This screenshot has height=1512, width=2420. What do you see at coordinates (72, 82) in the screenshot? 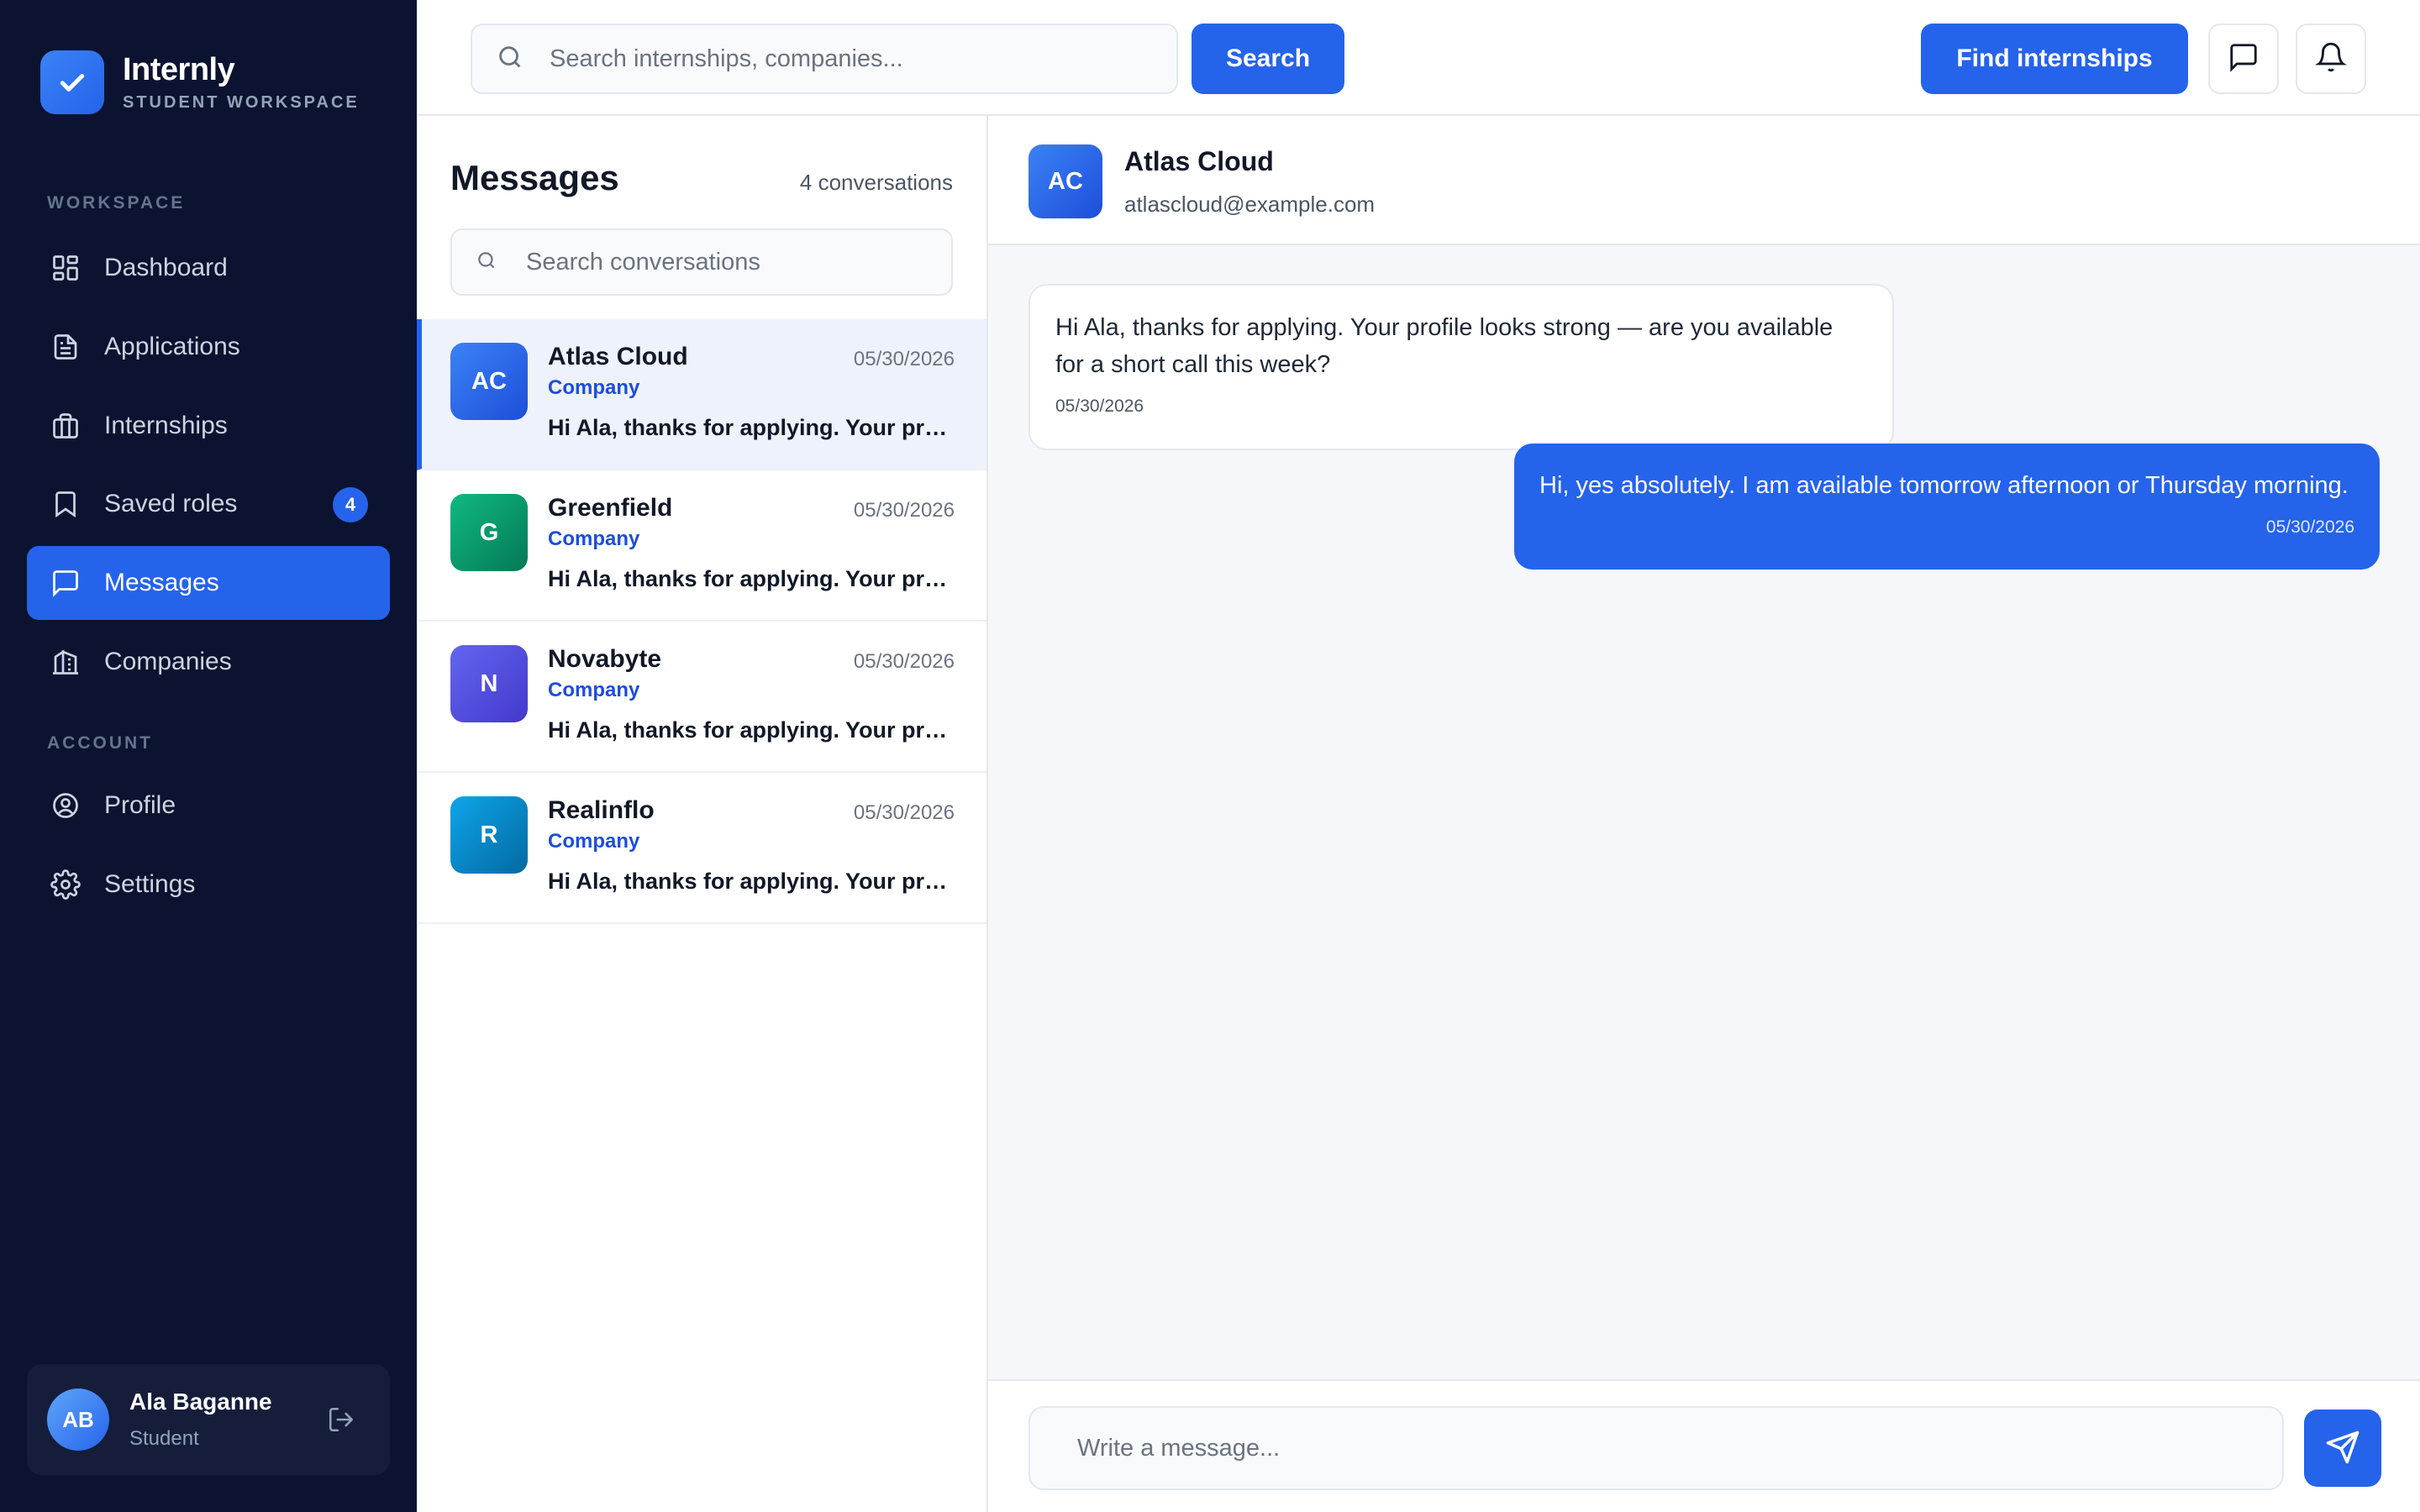
I see `check-icon` at bounding box center [72, 82].